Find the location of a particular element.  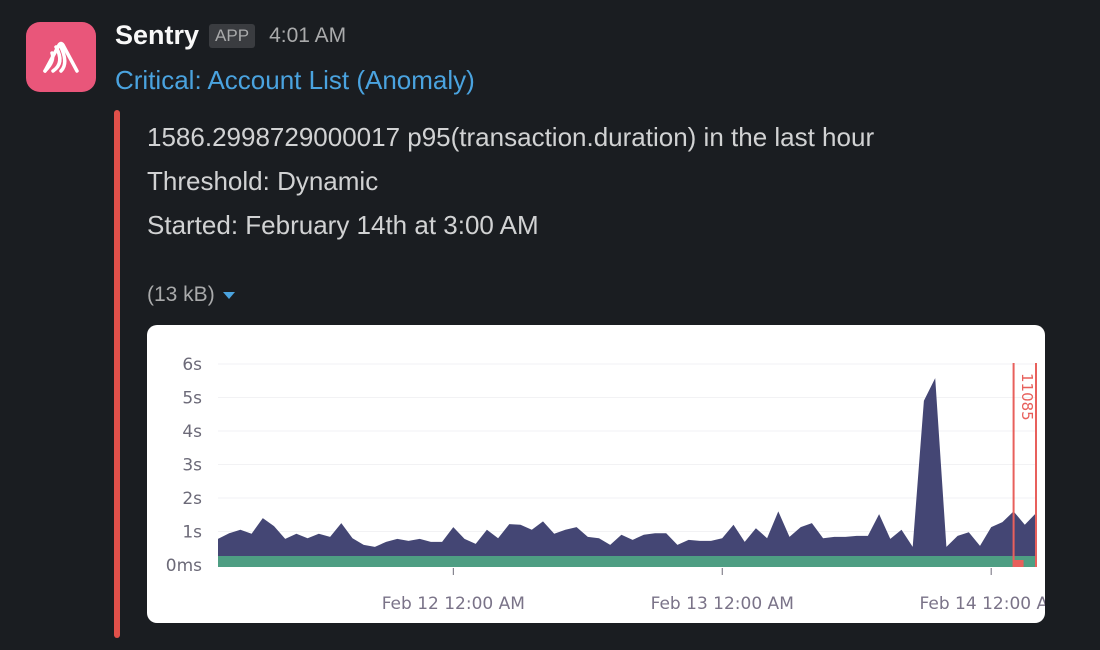

alert-title-link: Critical: Account List (Anomaly) is located at coordinates (295, 80).